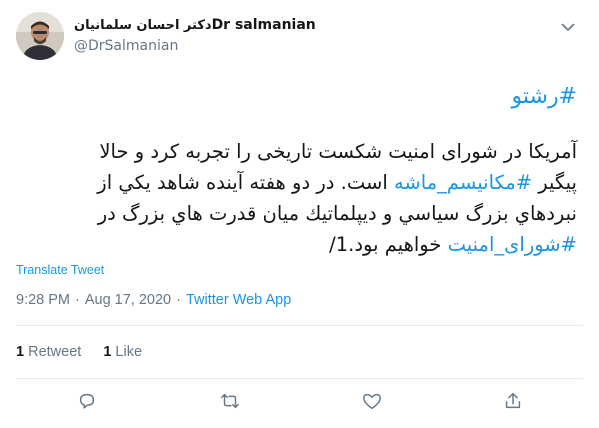 This screenshot has height=428, width=599. What do you see at coordinates (512, 244) in the screenshot?
I see `hashtag-link: #شورای_امنیت` at bounding box center [512, 244].